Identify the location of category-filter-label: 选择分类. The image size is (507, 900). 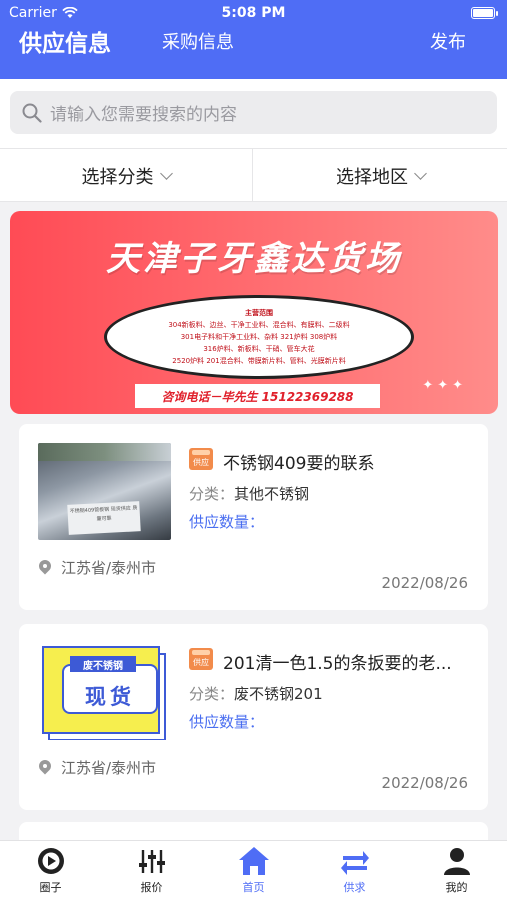
(117, 177).